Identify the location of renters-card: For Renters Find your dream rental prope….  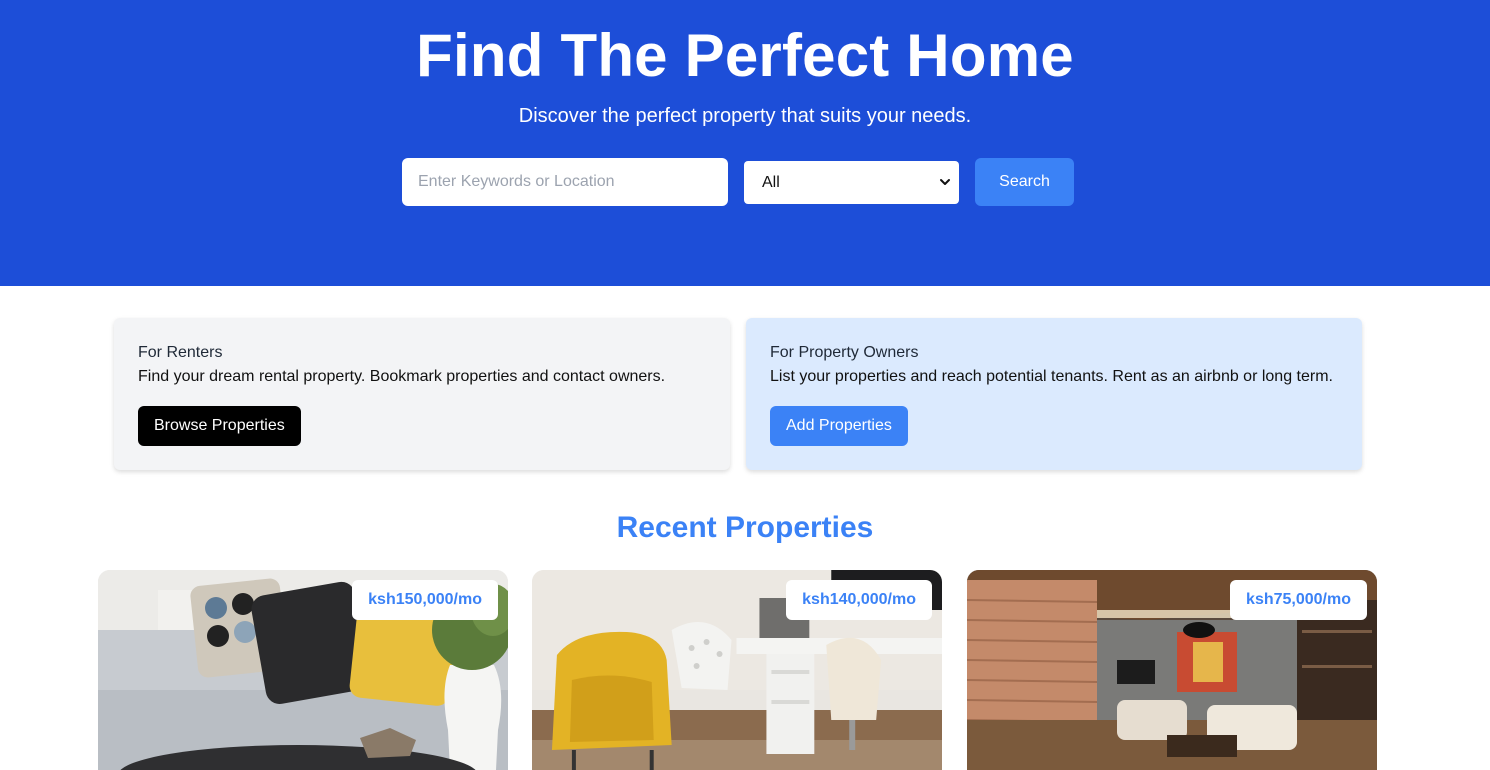
(422, 394).